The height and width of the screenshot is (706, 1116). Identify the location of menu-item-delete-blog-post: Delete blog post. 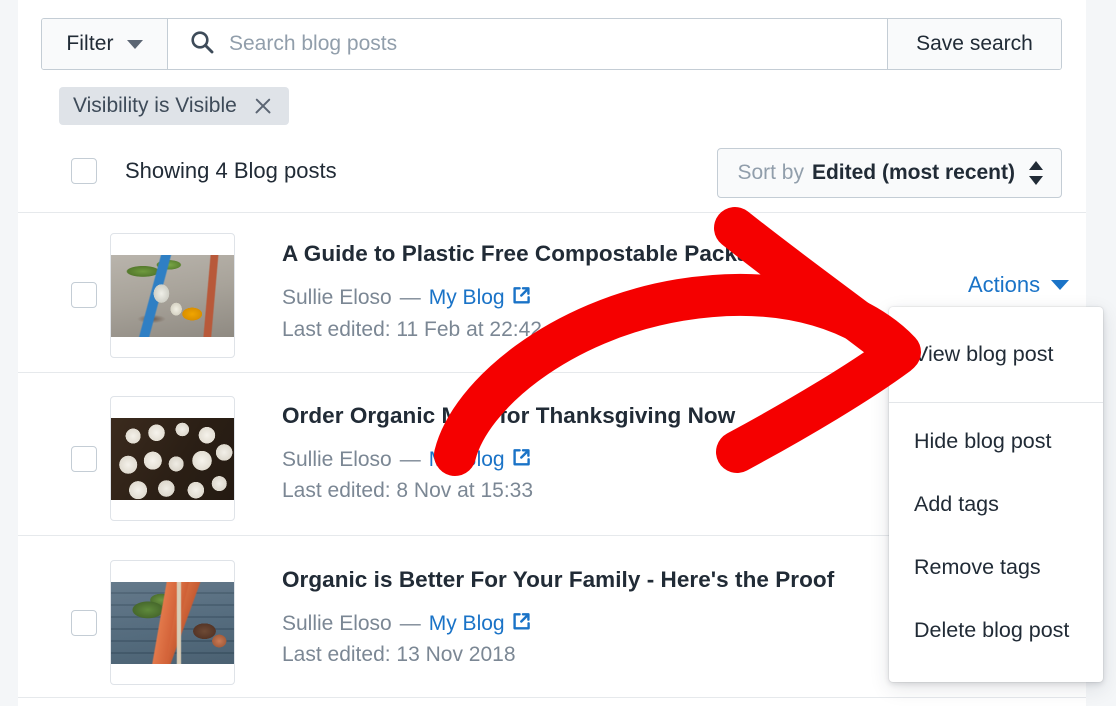
(996, 630).